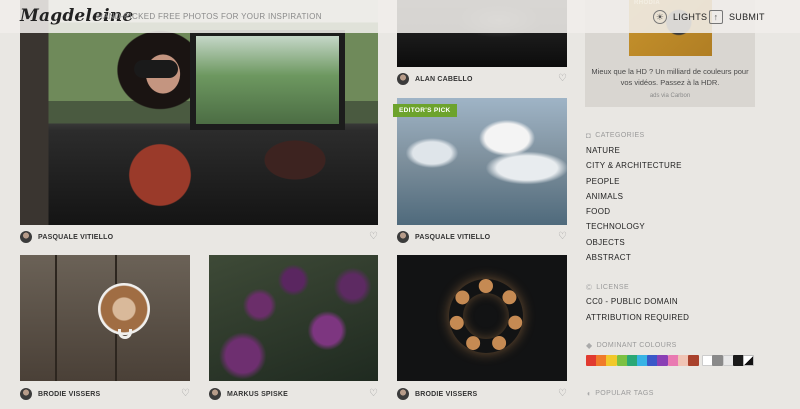 The image size is (800, 409). What do you see at coordinates (589, 135) in the screenshot?
I see `camera-icon: ◘` at bounding box center [589, 135].